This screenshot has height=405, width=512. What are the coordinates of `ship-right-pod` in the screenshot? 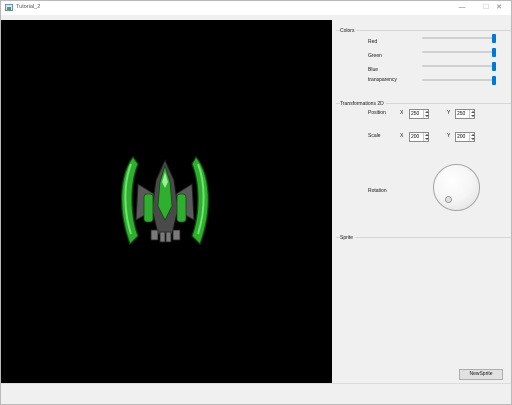 It's located at (181, 208).